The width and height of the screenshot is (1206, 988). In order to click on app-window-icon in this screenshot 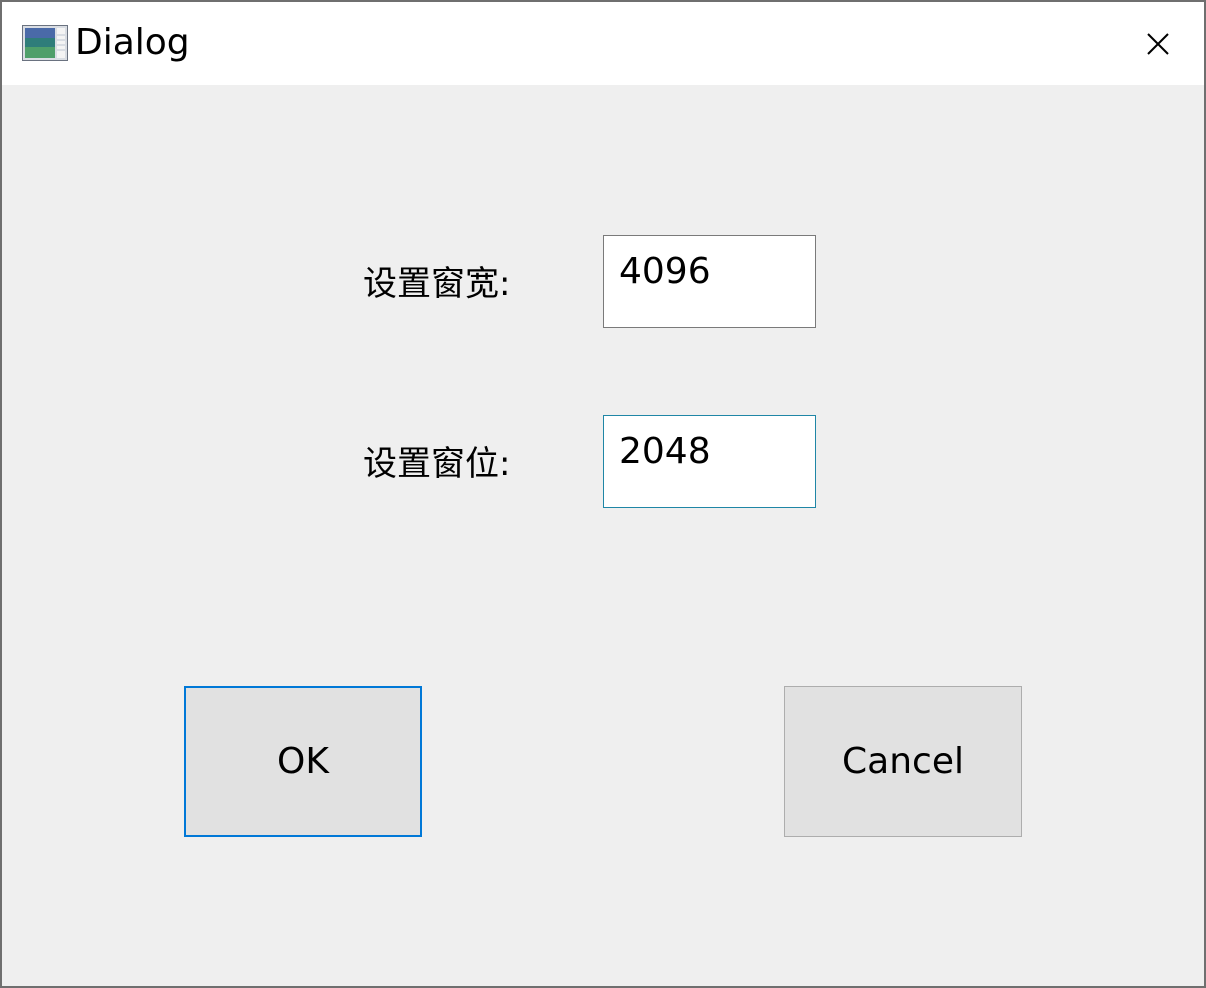, I will do `click(45, 43)`.